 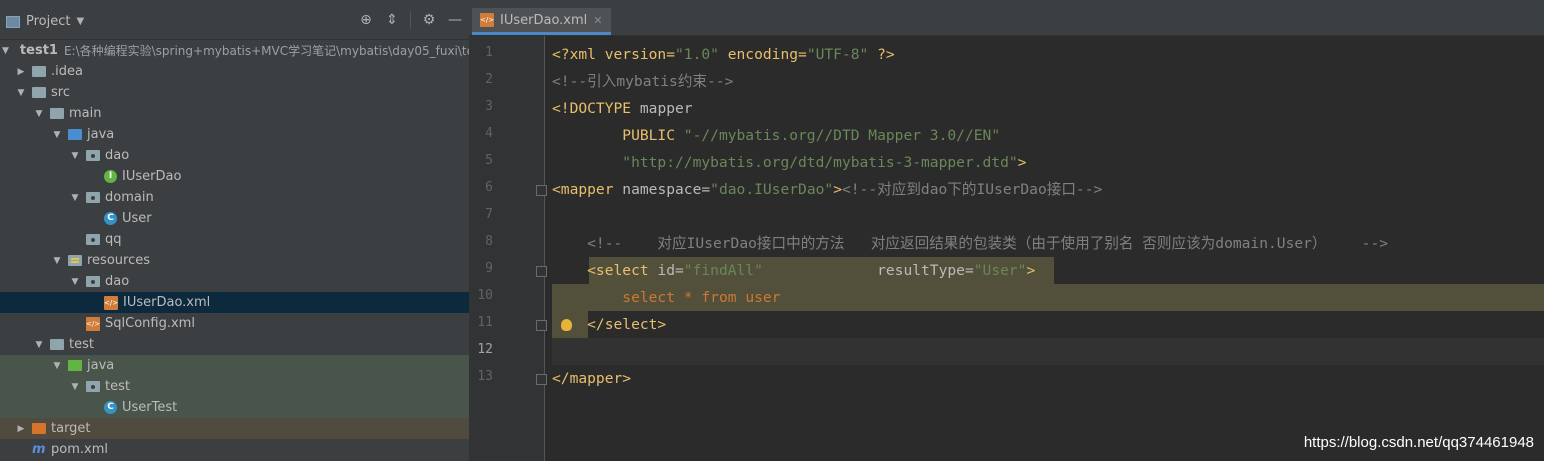 What do you see at coordinates (79, 449) in the screenshot?
I see `tree-item-label: pom.xml` at bounding box center [79, 449].